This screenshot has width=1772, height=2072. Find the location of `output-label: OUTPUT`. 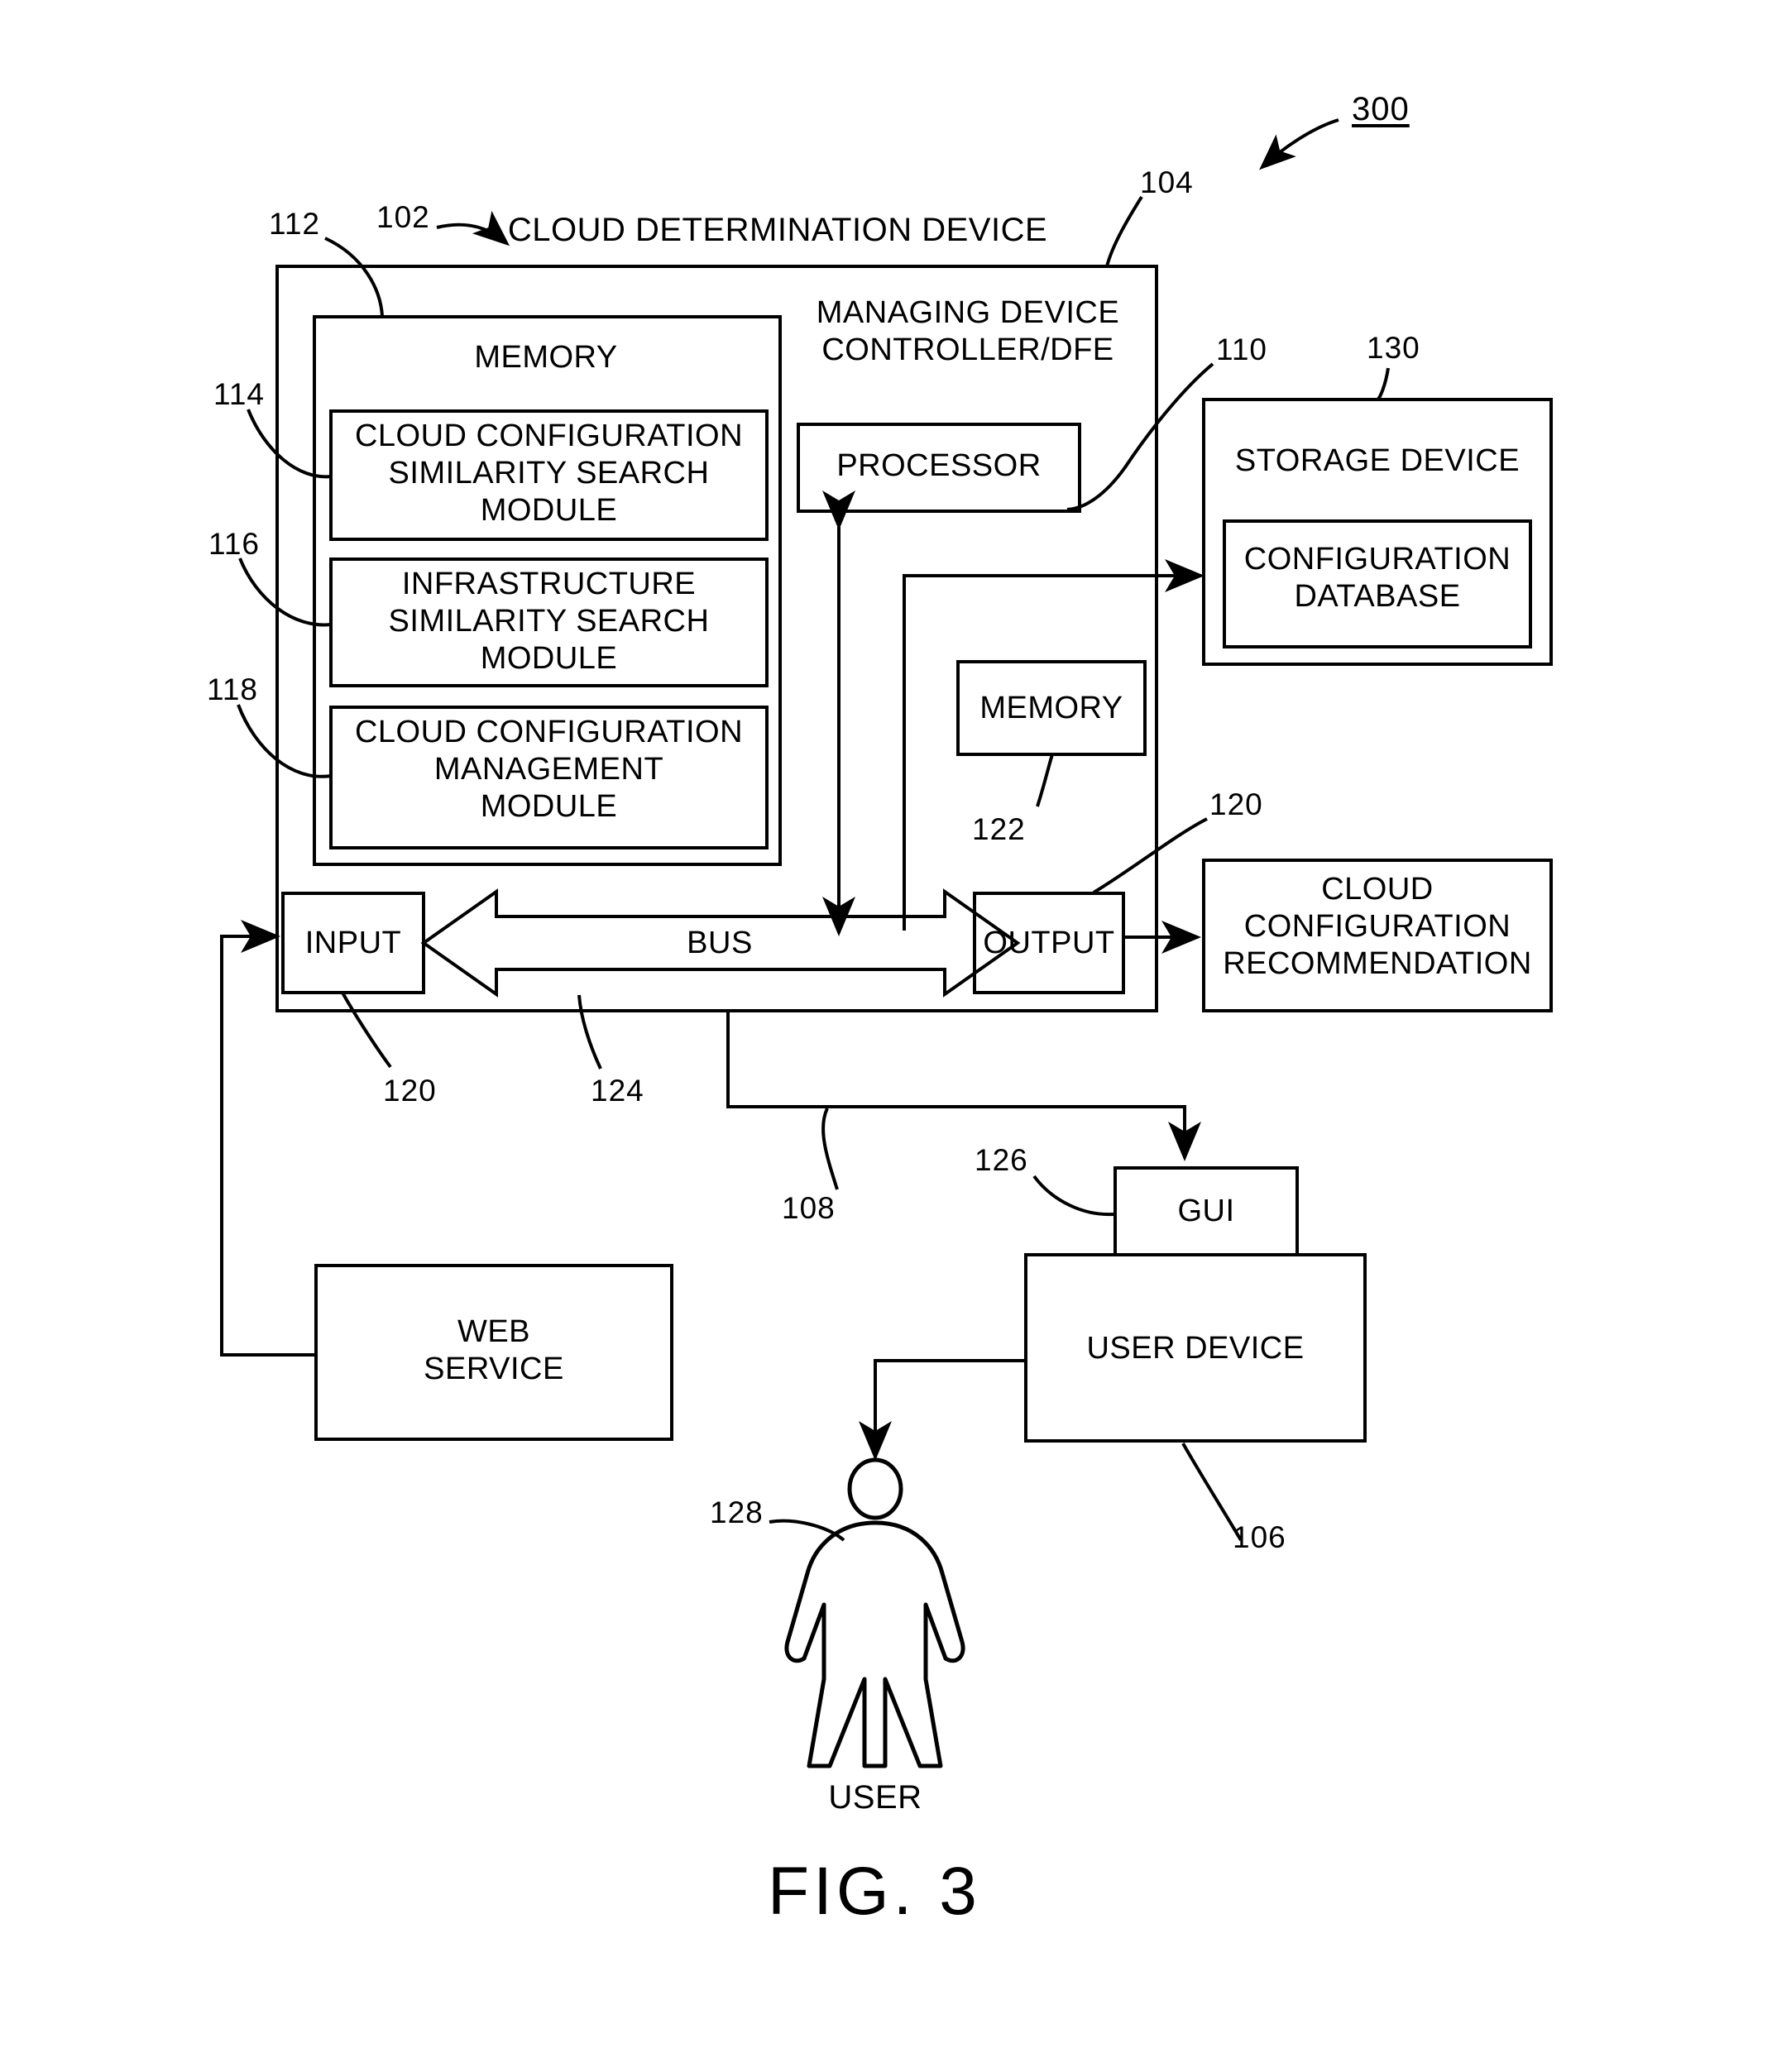

output-label: OUTPUT is located at coordinates (1049, 943).